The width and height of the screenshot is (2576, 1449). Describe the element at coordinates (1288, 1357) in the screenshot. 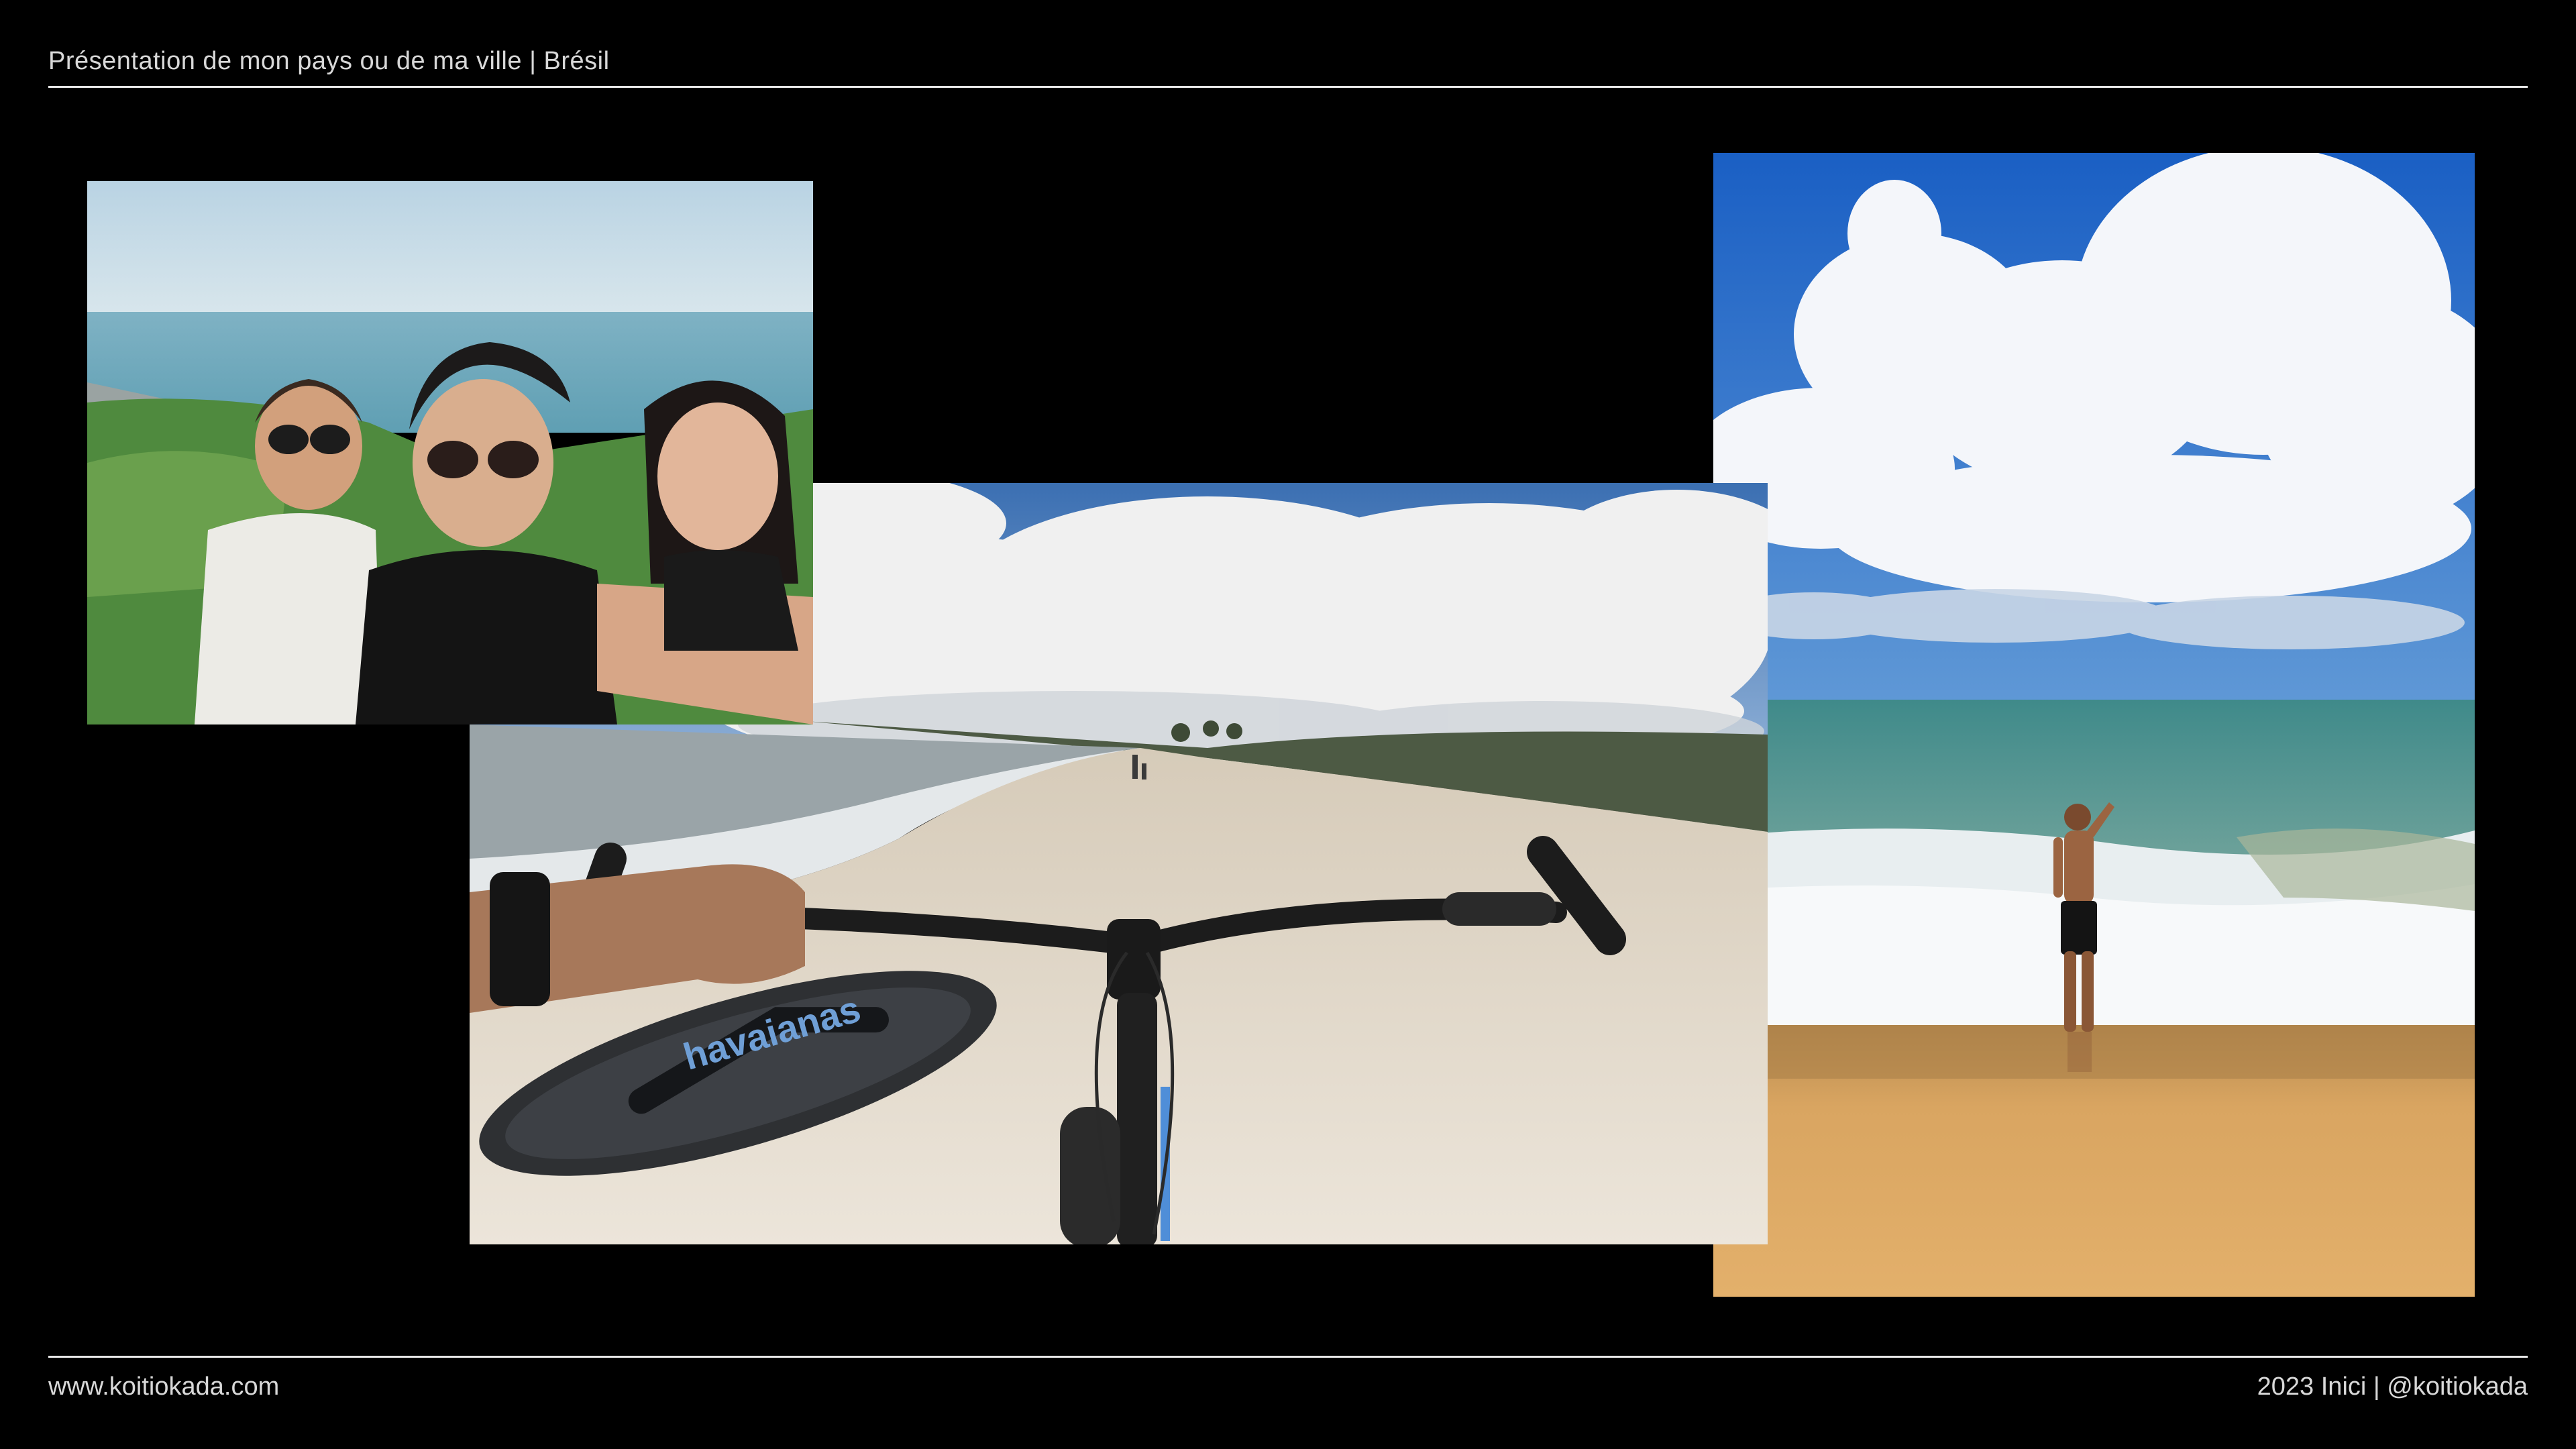

I see `footer-divider` at that location.